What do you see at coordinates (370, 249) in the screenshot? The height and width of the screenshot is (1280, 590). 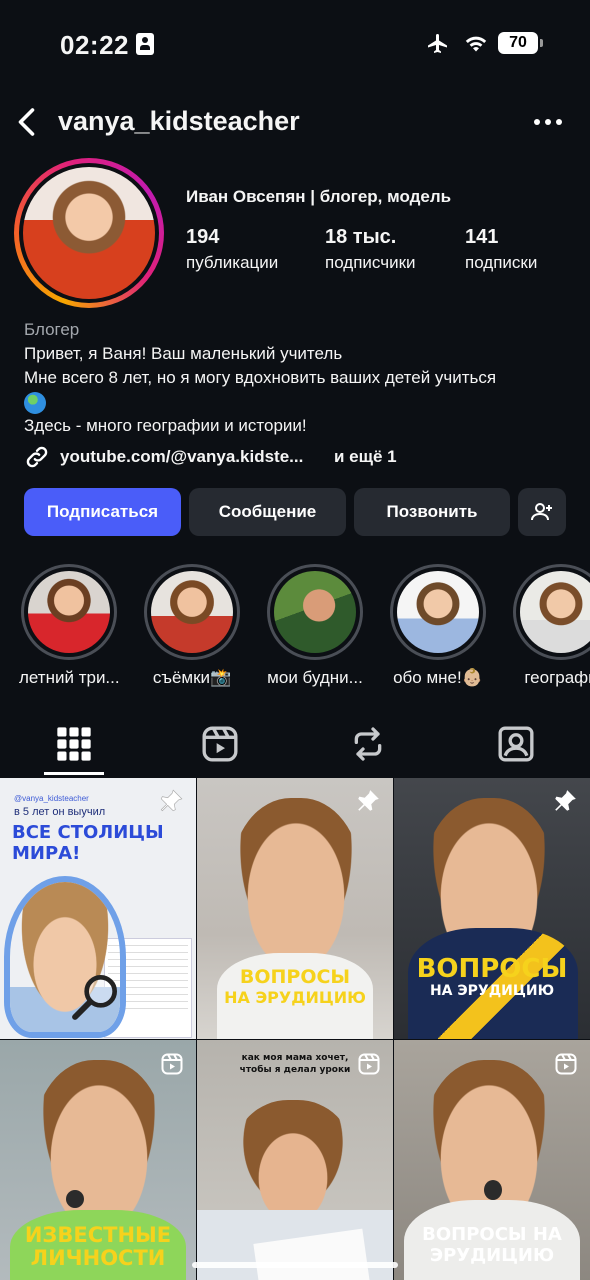 I see `stat-followers: 18 тыс. подписчики` at bounding box center [370, 249].